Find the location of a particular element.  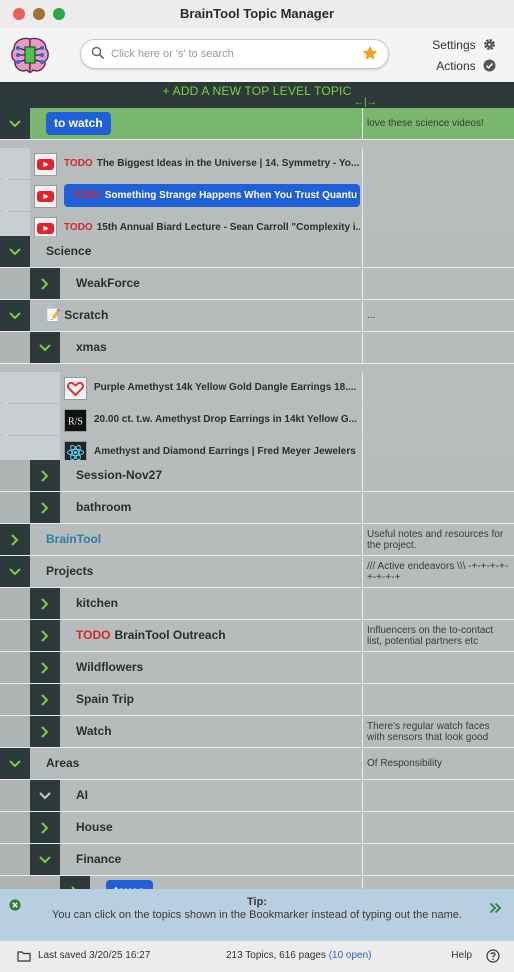

item-label-cell: Spain Trip is located at coordinates (218, 699).